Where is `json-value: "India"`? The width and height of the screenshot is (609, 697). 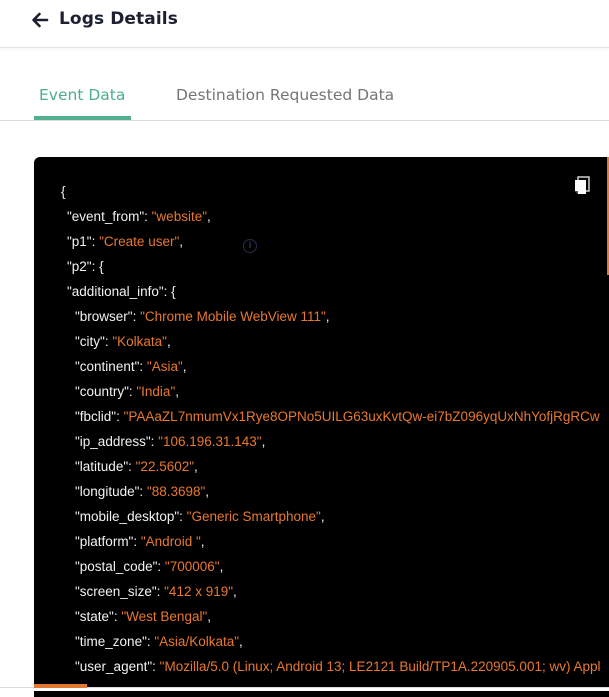
json-value: "India" is located at coordinates (156, 391).